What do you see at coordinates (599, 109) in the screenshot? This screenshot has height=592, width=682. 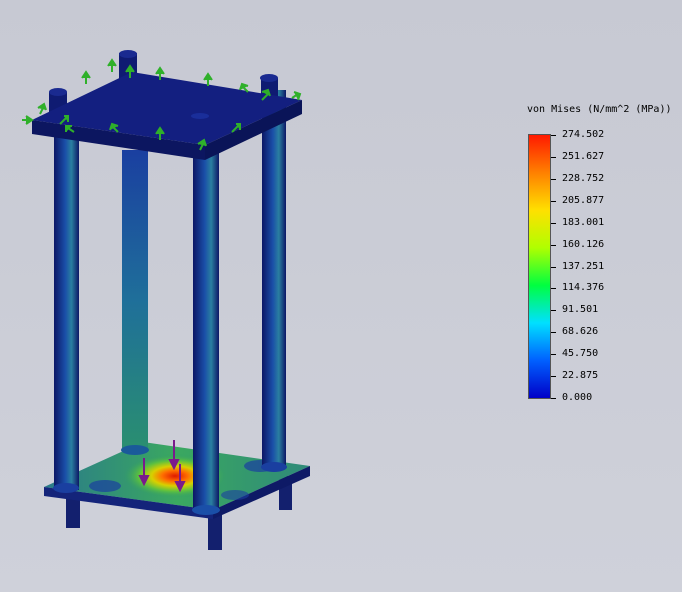 I see `legend-title: von Mises (N/mm^2 (MPa))` at bounding box center [599, 109].